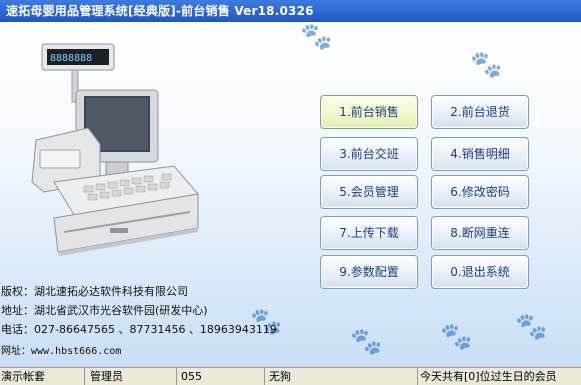 The image size is (581, 385). I want to click on address-text: 地址：湖北省武汉市光谷软件园(研发中心), so click(104, 310).